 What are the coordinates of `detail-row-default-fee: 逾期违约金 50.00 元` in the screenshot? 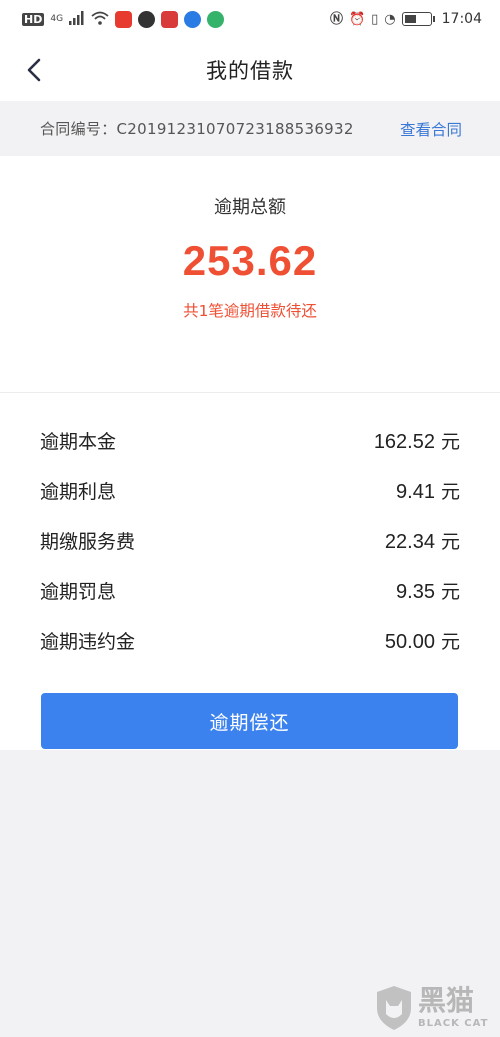 It's located at (250, 640).